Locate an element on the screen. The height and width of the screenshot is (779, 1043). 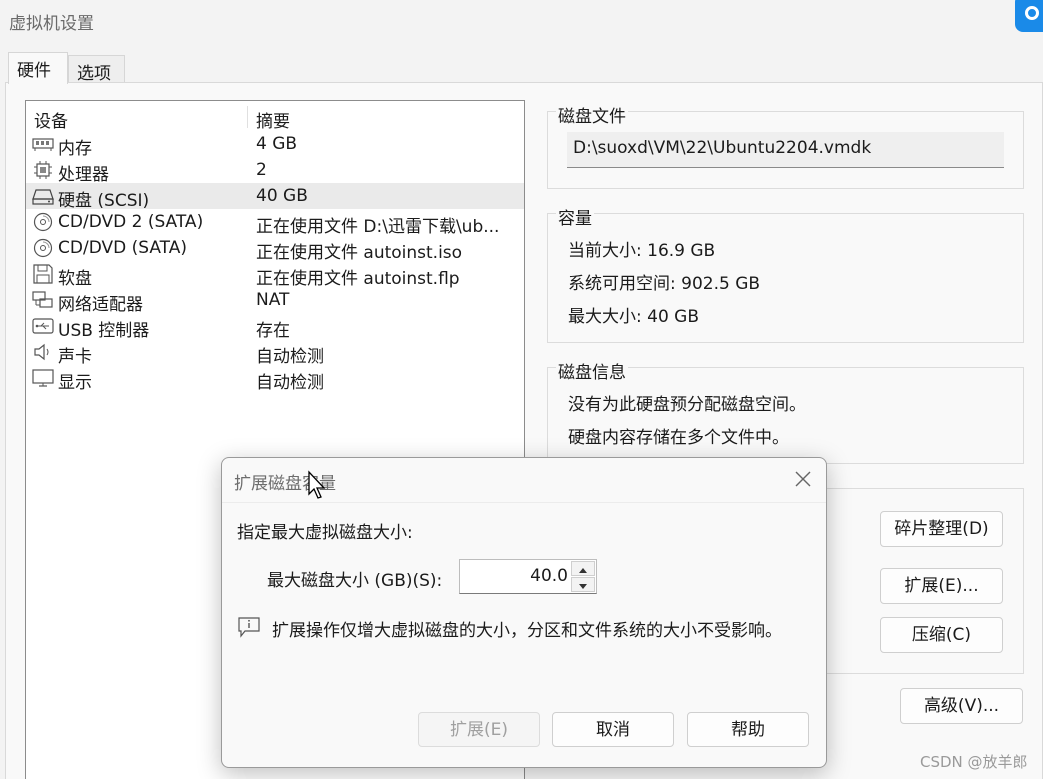
device-list-header: 设备 摘要 is located at coordinates (275, 116).